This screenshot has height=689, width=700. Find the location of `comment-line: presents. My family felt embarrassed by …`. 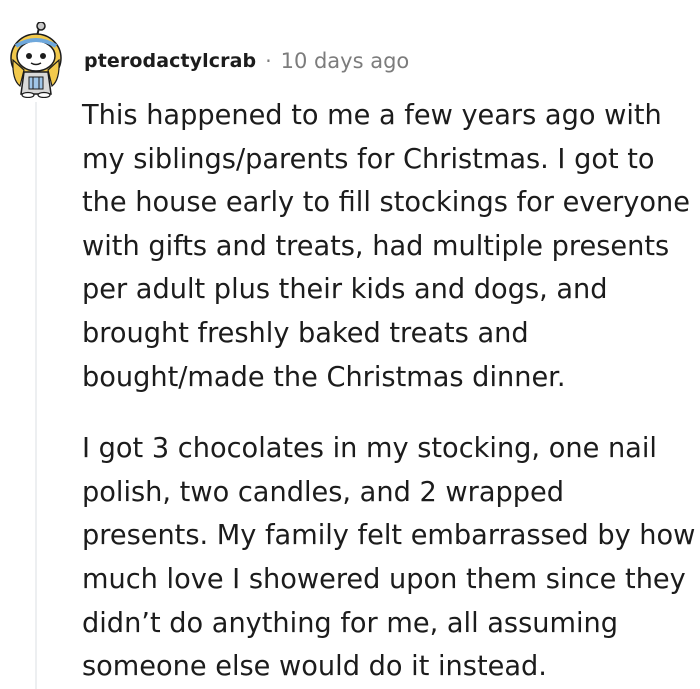

comment-line: presents. My family felt embarrassed by … is located at coordinates (389, 536).